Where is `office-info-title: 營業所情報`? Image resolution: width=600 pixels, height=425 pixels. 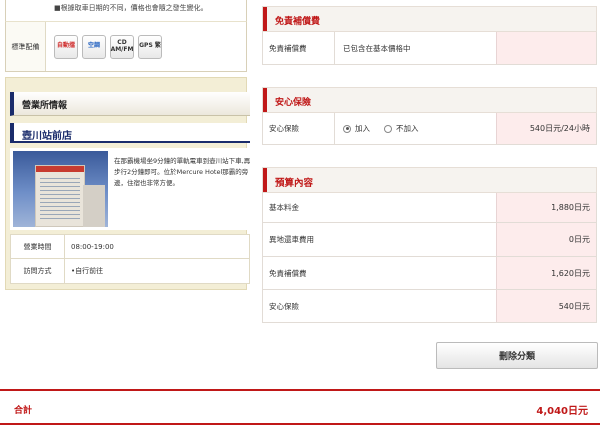
office-info-title: 營業所情報 is located at coordinates (45, 106).